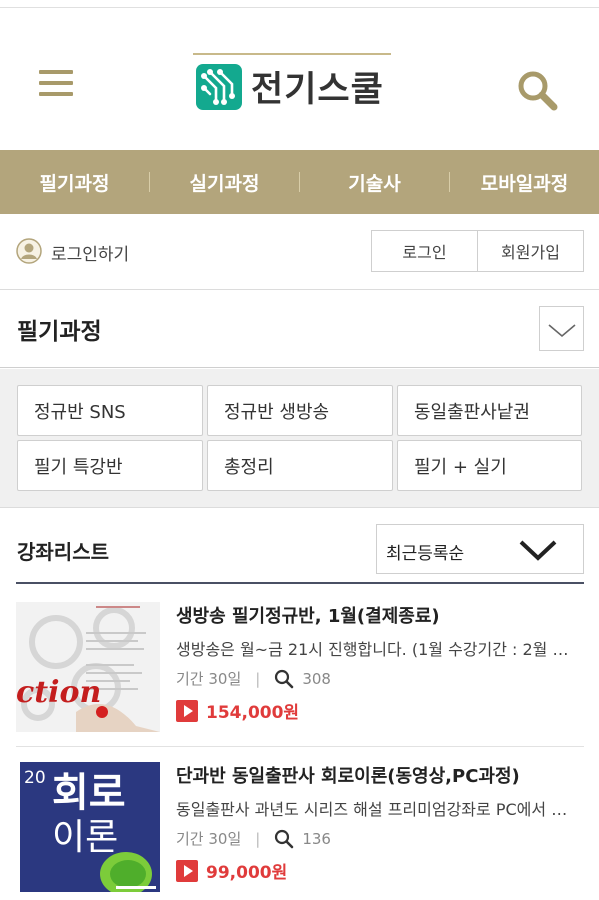 This screenshot has width=599, height=900. Describe the element at coordinates (253, 838) in the screenshot. I see `course-meta: 기간 30일 | 136` at that location.